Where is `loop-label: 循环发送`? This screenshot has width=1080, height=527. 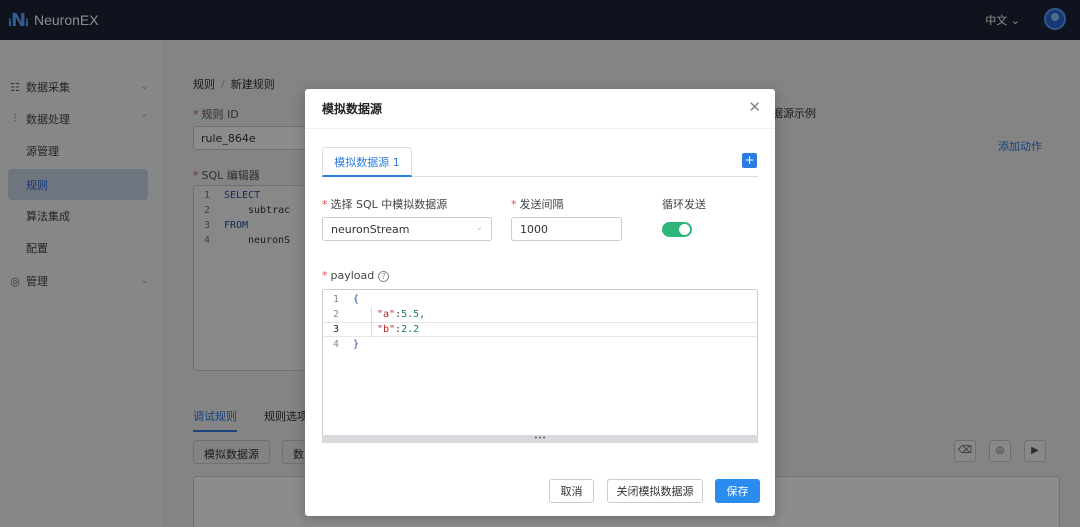
loop-label: 循环发送 is located at coordinates (684, 204).